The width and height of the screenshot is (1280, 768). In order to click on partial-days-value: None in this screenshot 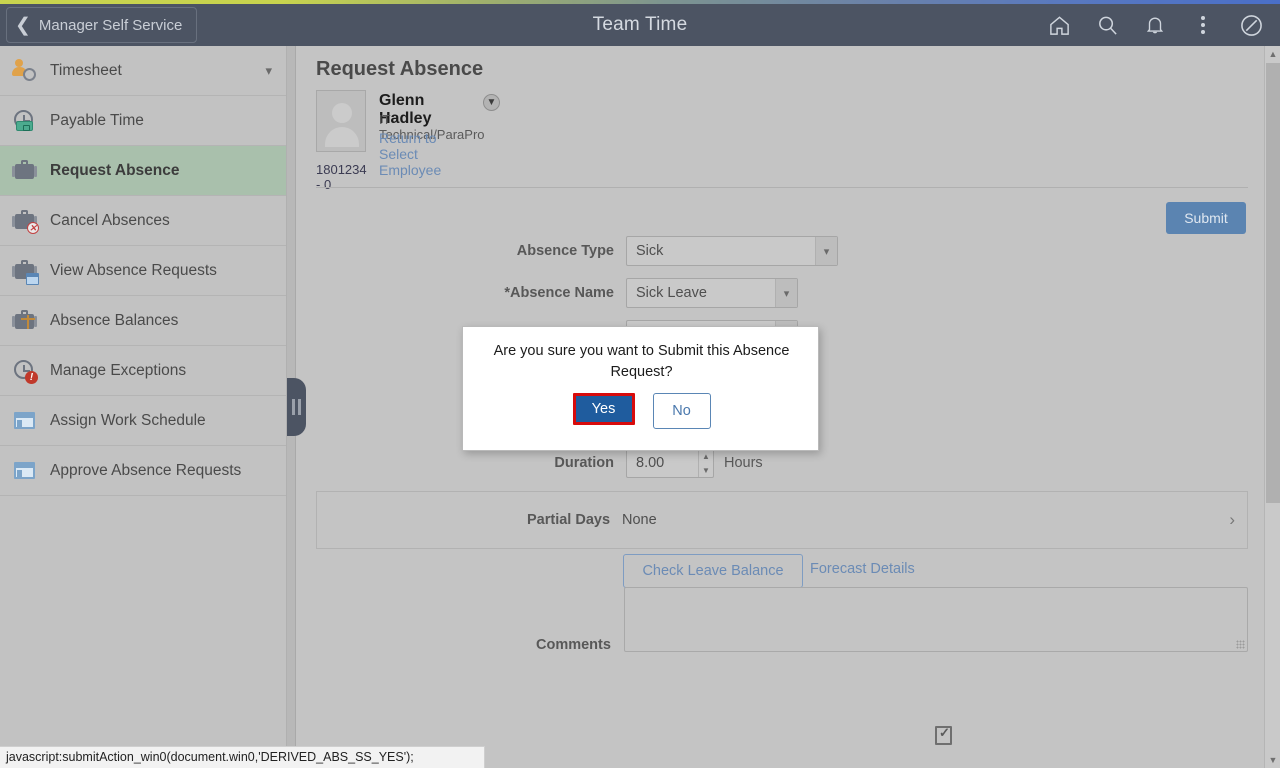, I will do `click(639, 520)`.